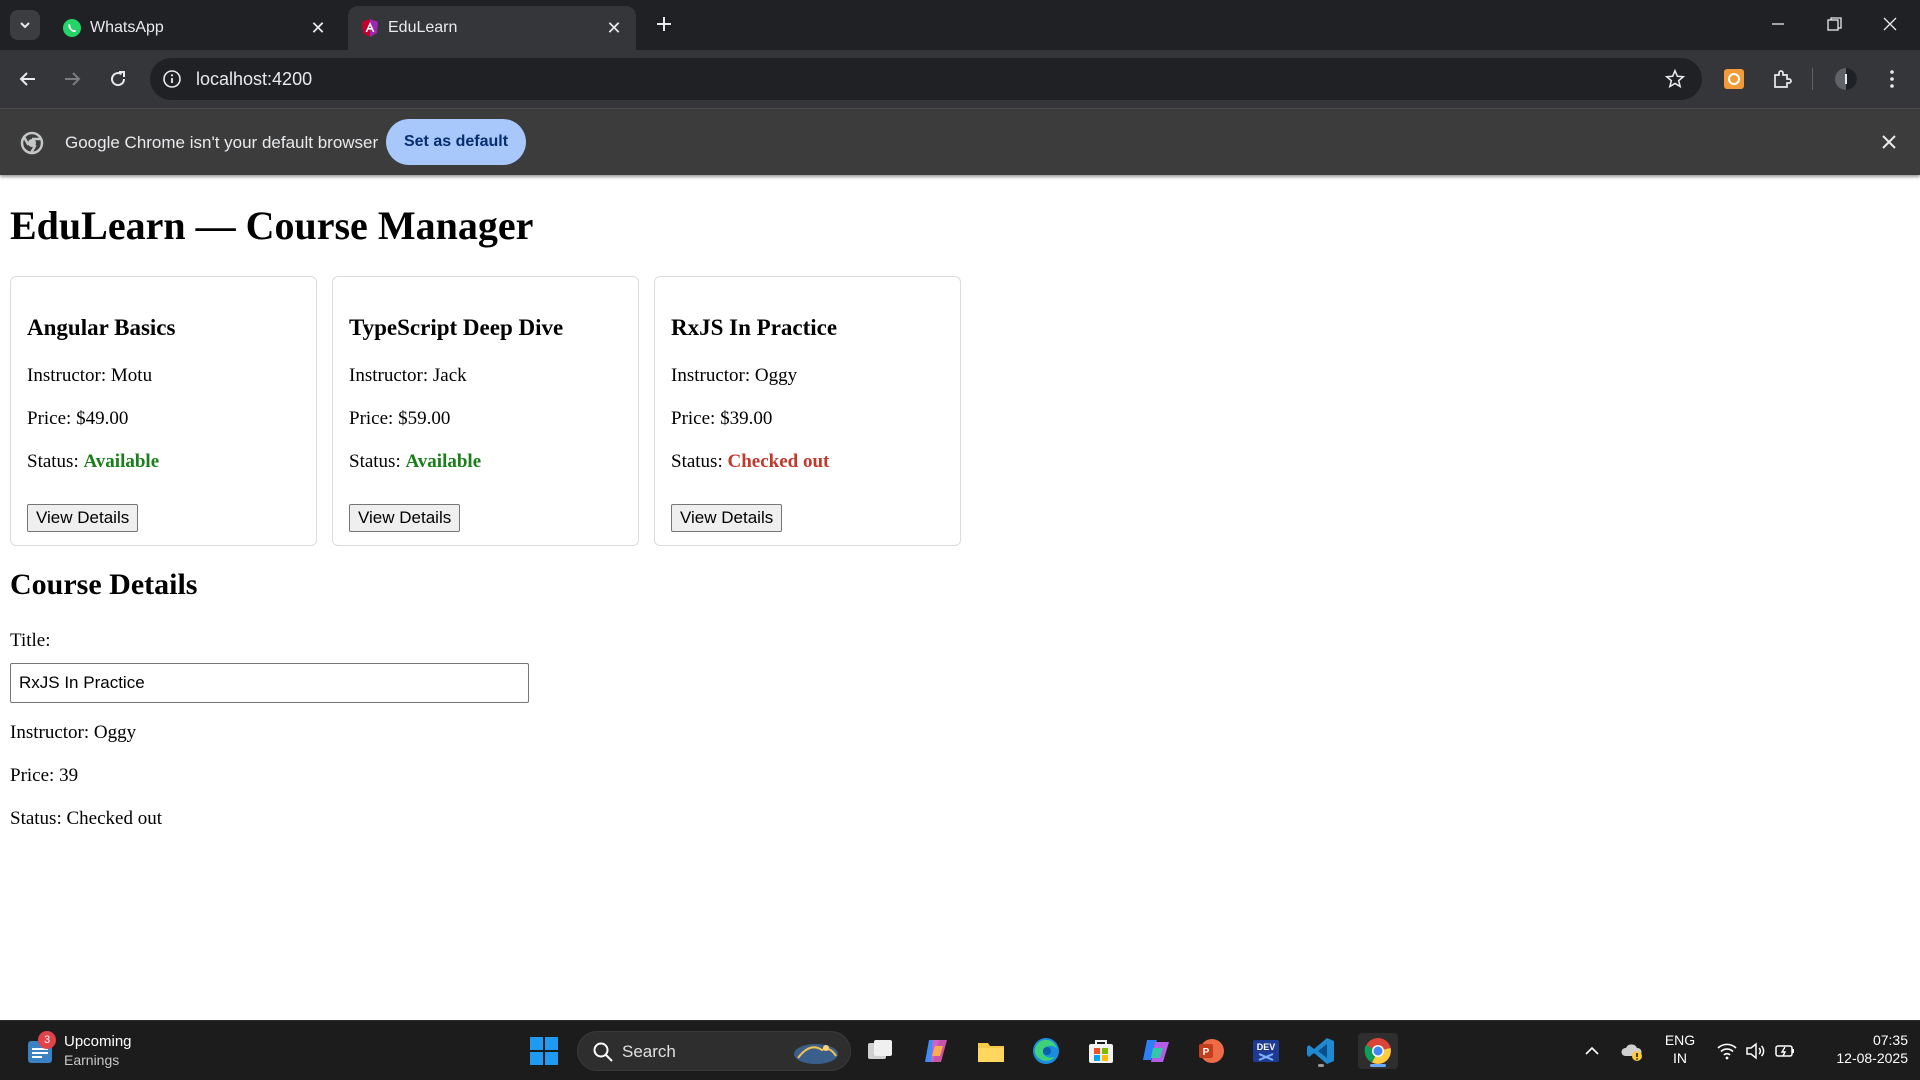  Describe the element at coordinates (960, 25) in the screenshot. I see `tab-strip: WhatsApp ✕ EduLearn ✕` at that location.